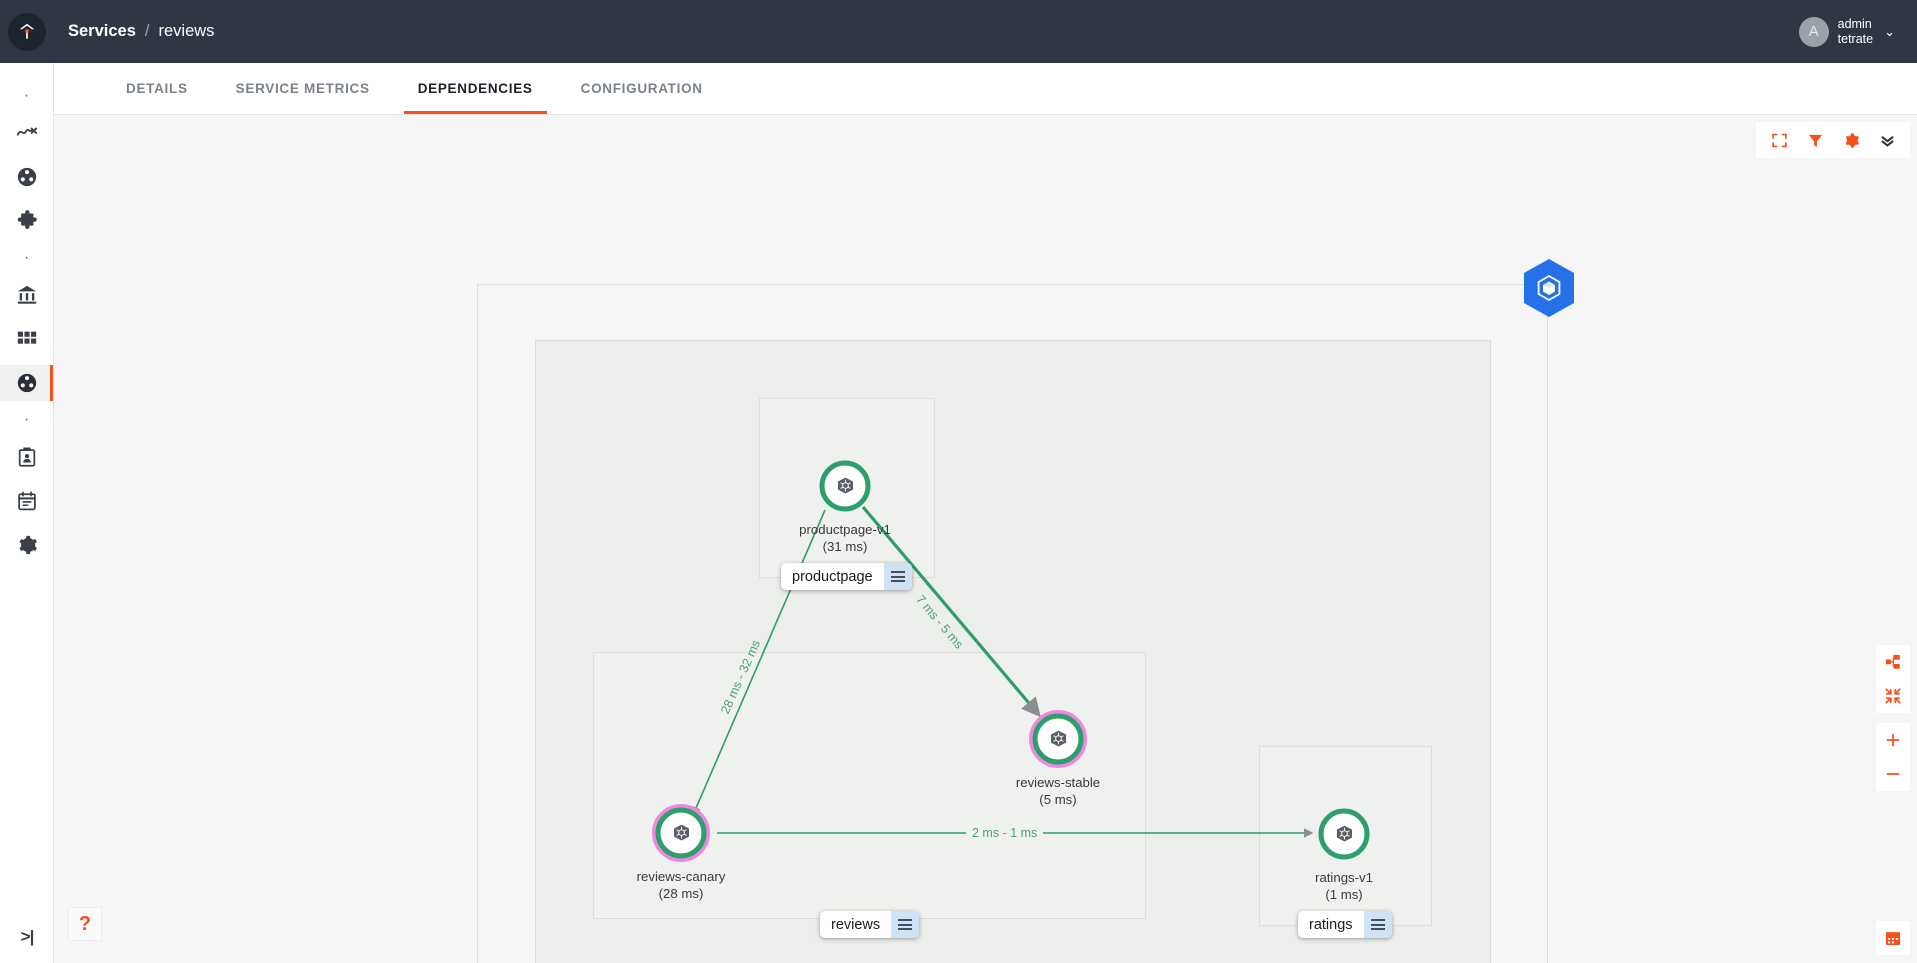  I want to click on layout-hierarchy-icon, so click(1893, 662).